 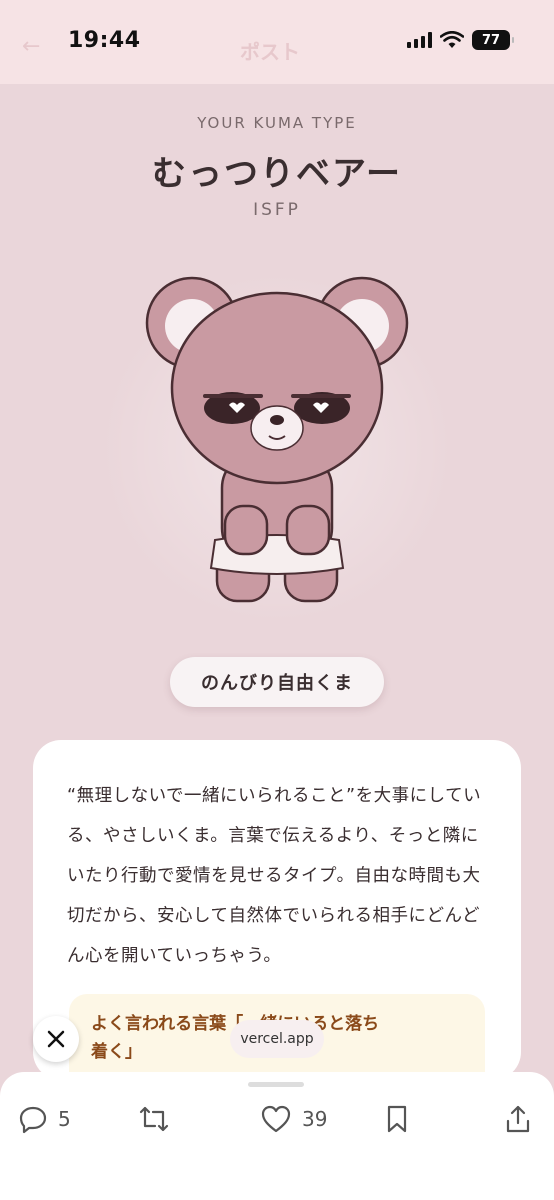 I want to click on share-button, so click(x=518, y=1119).